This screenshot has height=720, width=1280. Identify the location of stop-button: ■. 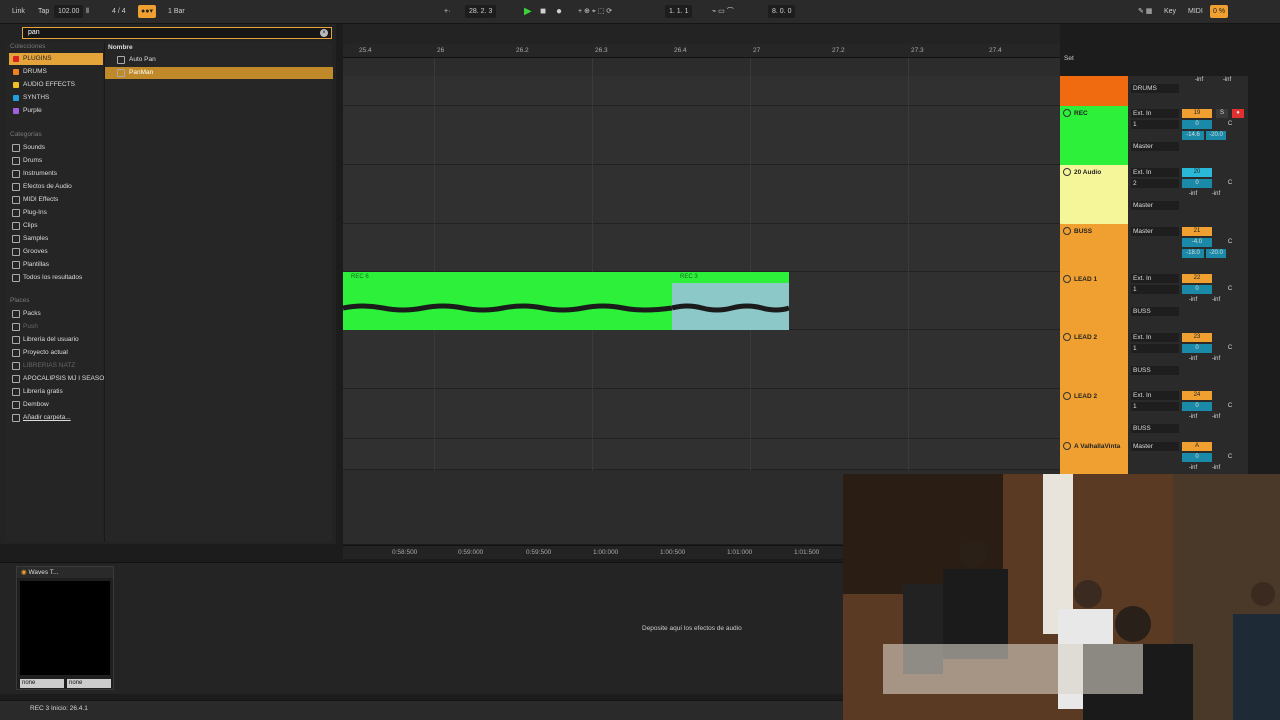
(543, 11).